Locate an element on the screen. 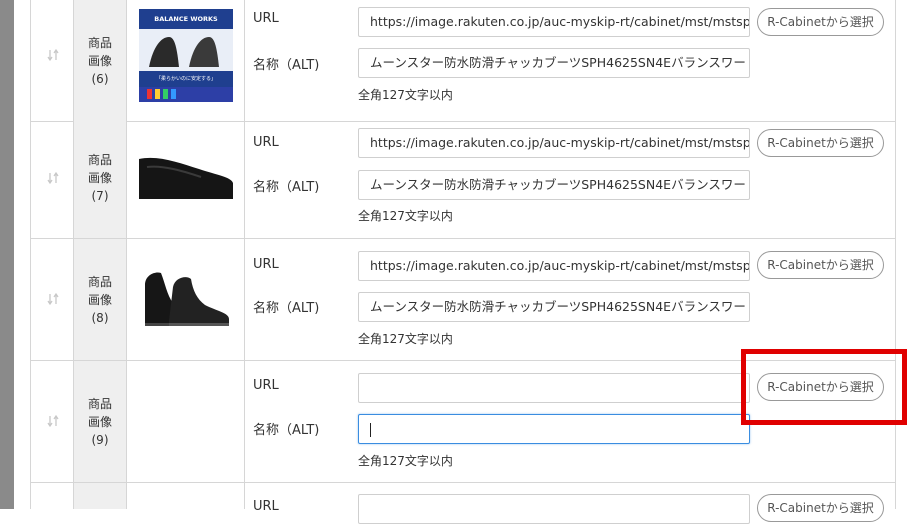 Image resolution: width=912 pixels, height=524 pixels. image-label-cell: 商品 画像 (8) is located at coordinates (100, 299).